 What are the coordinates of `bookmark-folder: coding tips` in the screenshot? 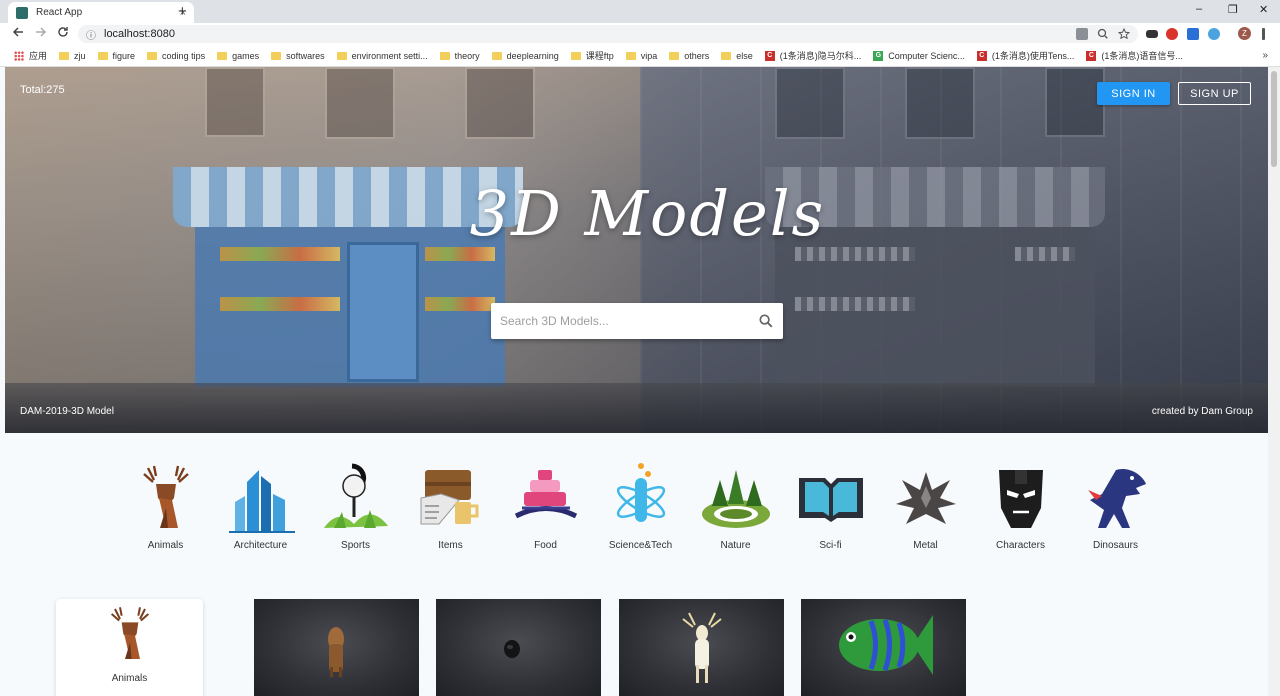 It's located at (176, 56).